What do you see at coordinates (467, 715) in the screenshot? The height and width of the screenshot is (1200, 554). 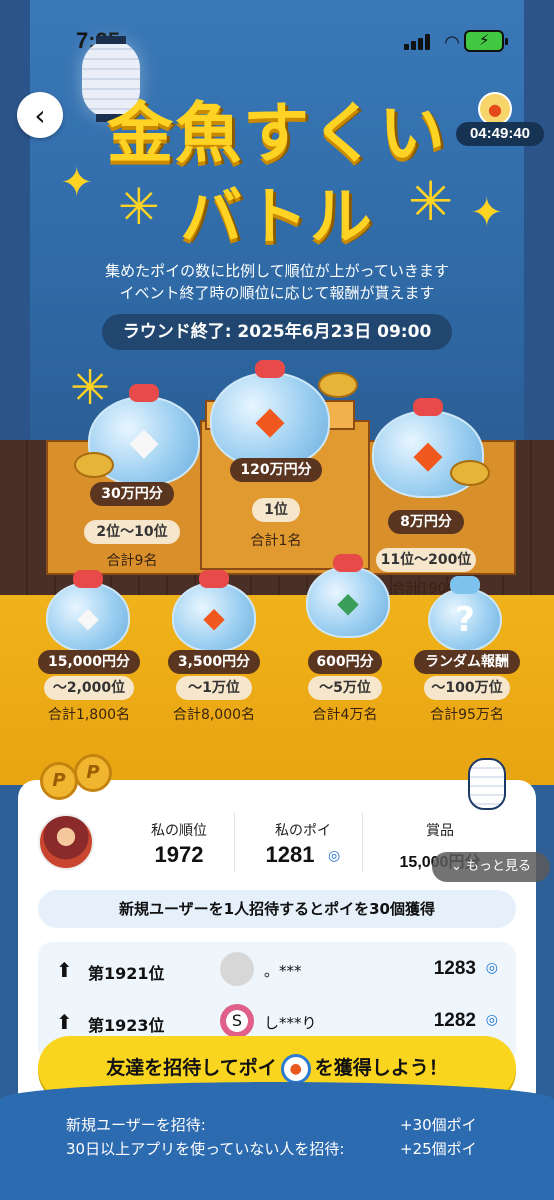 I see `prize-total-random: 合計95万名` at bounding box center [467, 715].